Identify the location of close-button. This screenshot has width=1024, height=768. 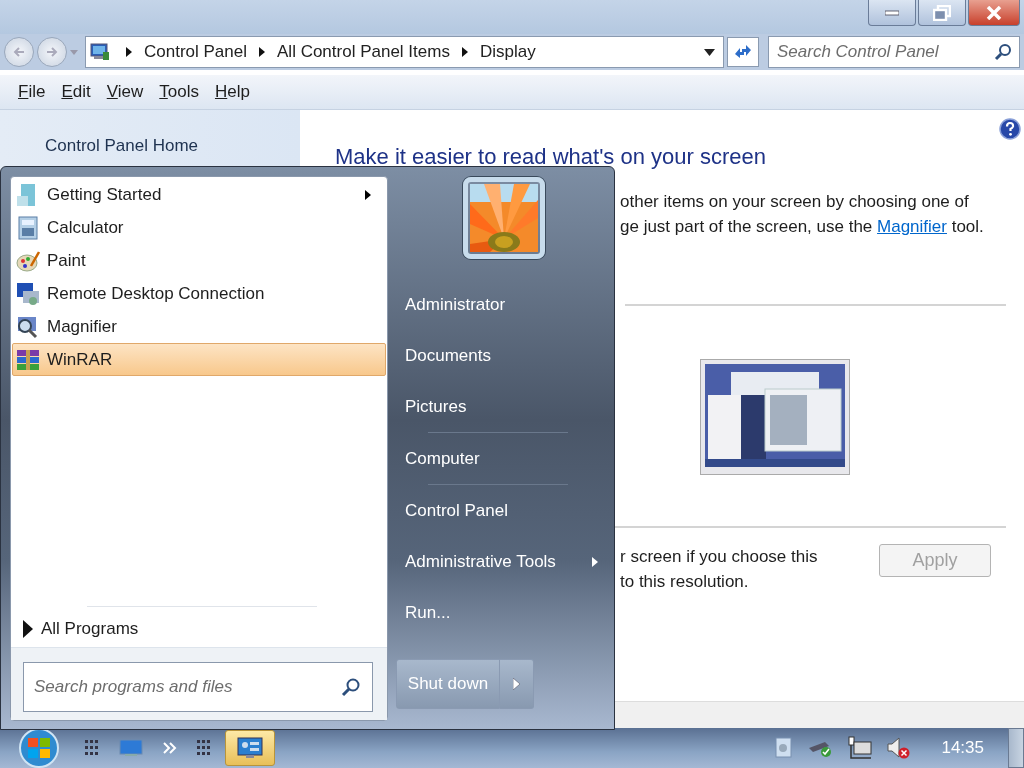
(994, 13).